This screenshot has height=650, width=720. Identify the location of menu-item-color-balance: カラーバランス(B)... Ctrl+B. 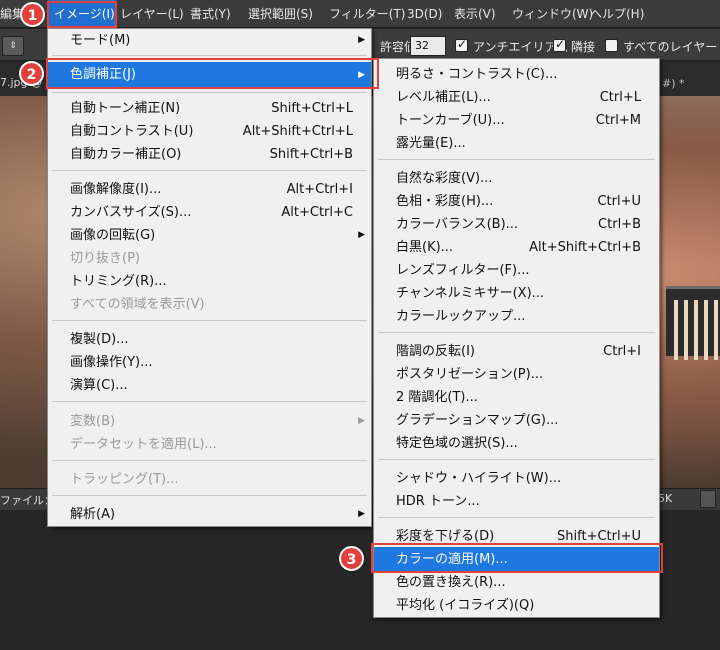
(516, 224).